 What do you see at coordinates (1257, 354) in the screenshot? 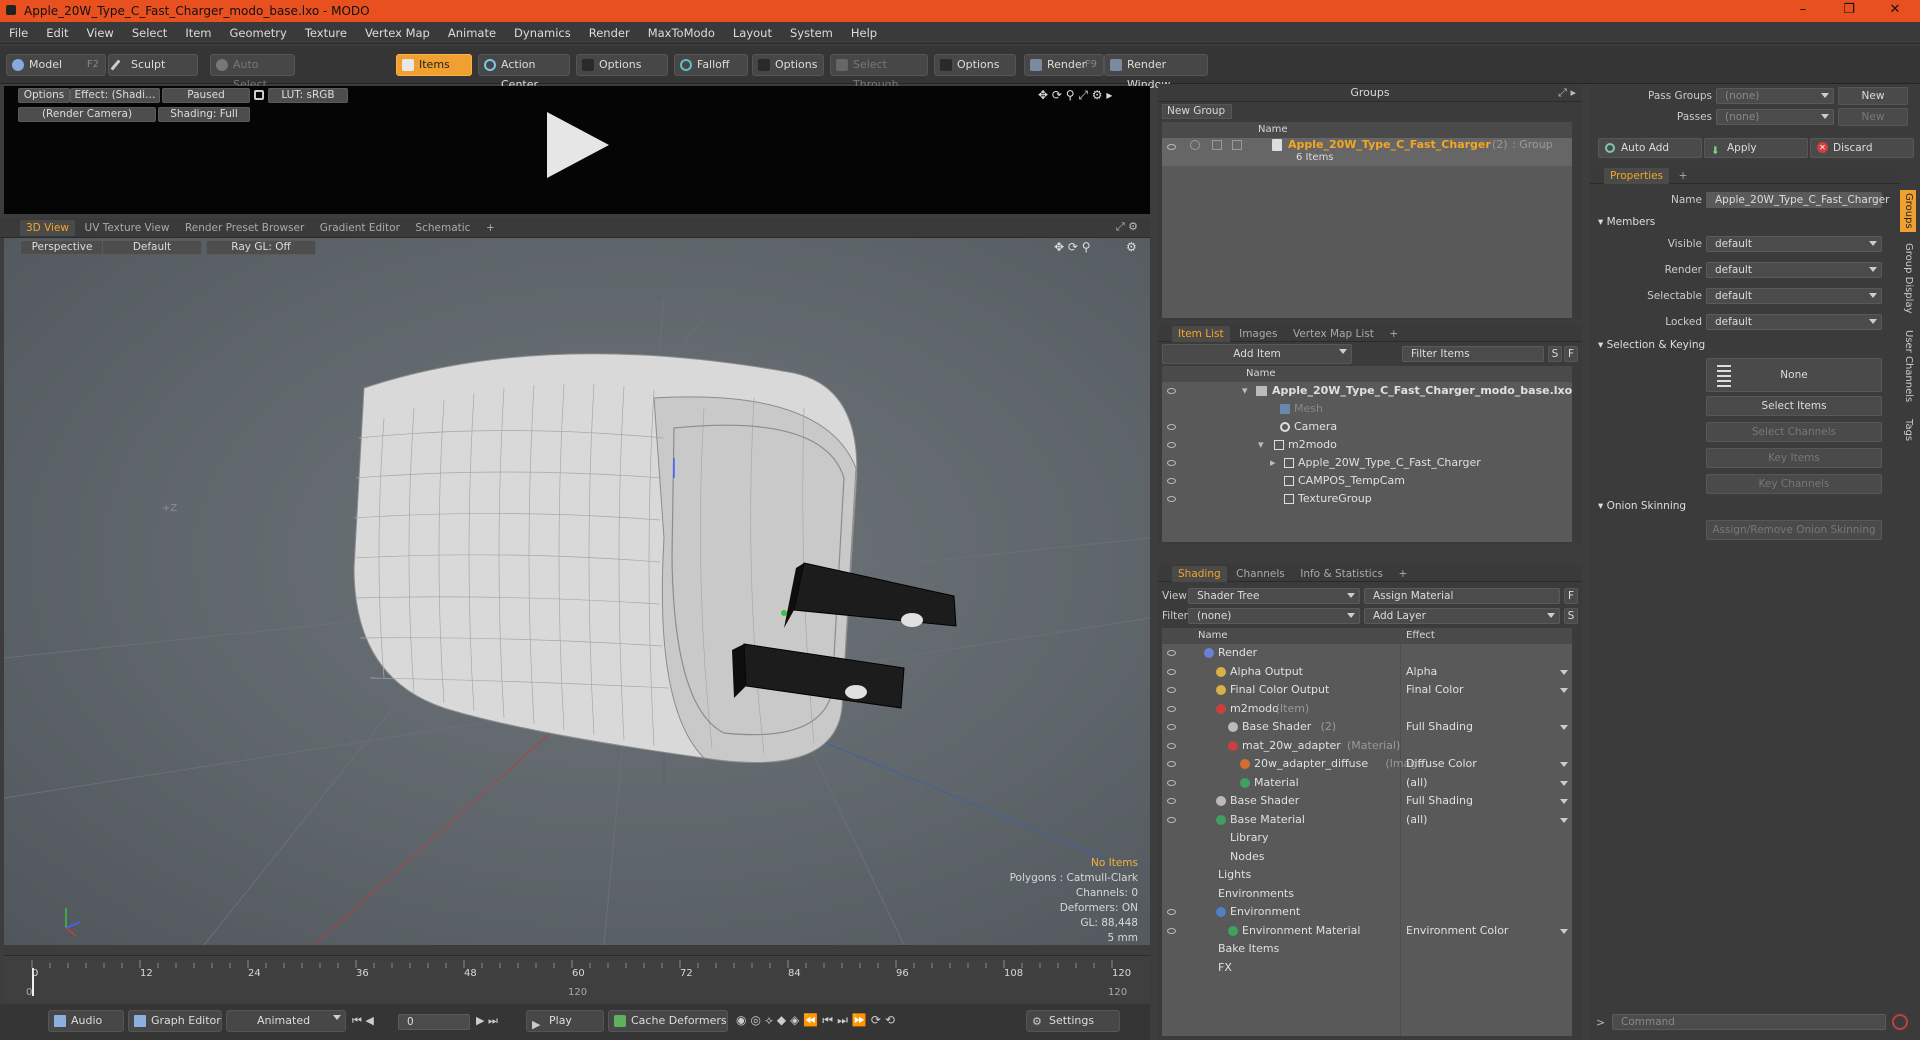
I see `add-item-dropdown: Add Item` at bounding box center [1257, 354].